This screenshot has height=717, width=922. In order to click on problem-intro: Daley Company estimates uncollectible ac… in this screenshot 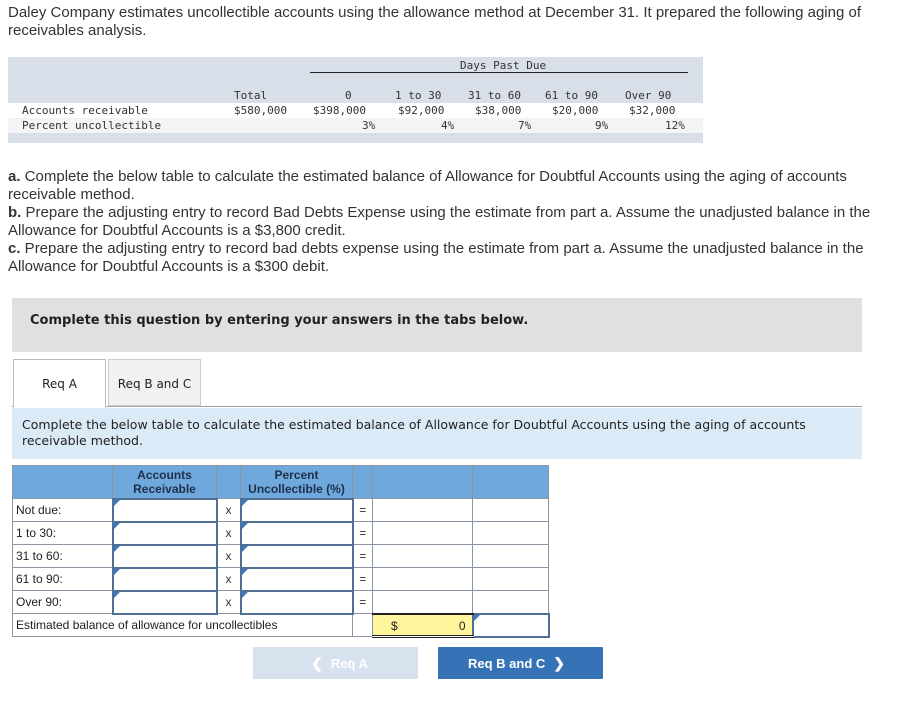, I will do `click(434, 21)`.